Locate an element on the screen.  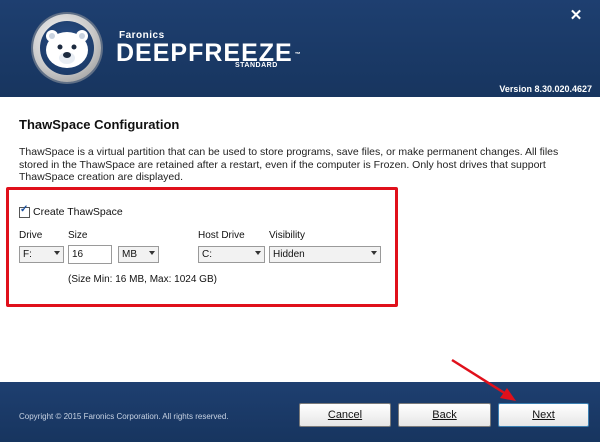
visibility-select: Hidden is located at coordinates (325, 254).